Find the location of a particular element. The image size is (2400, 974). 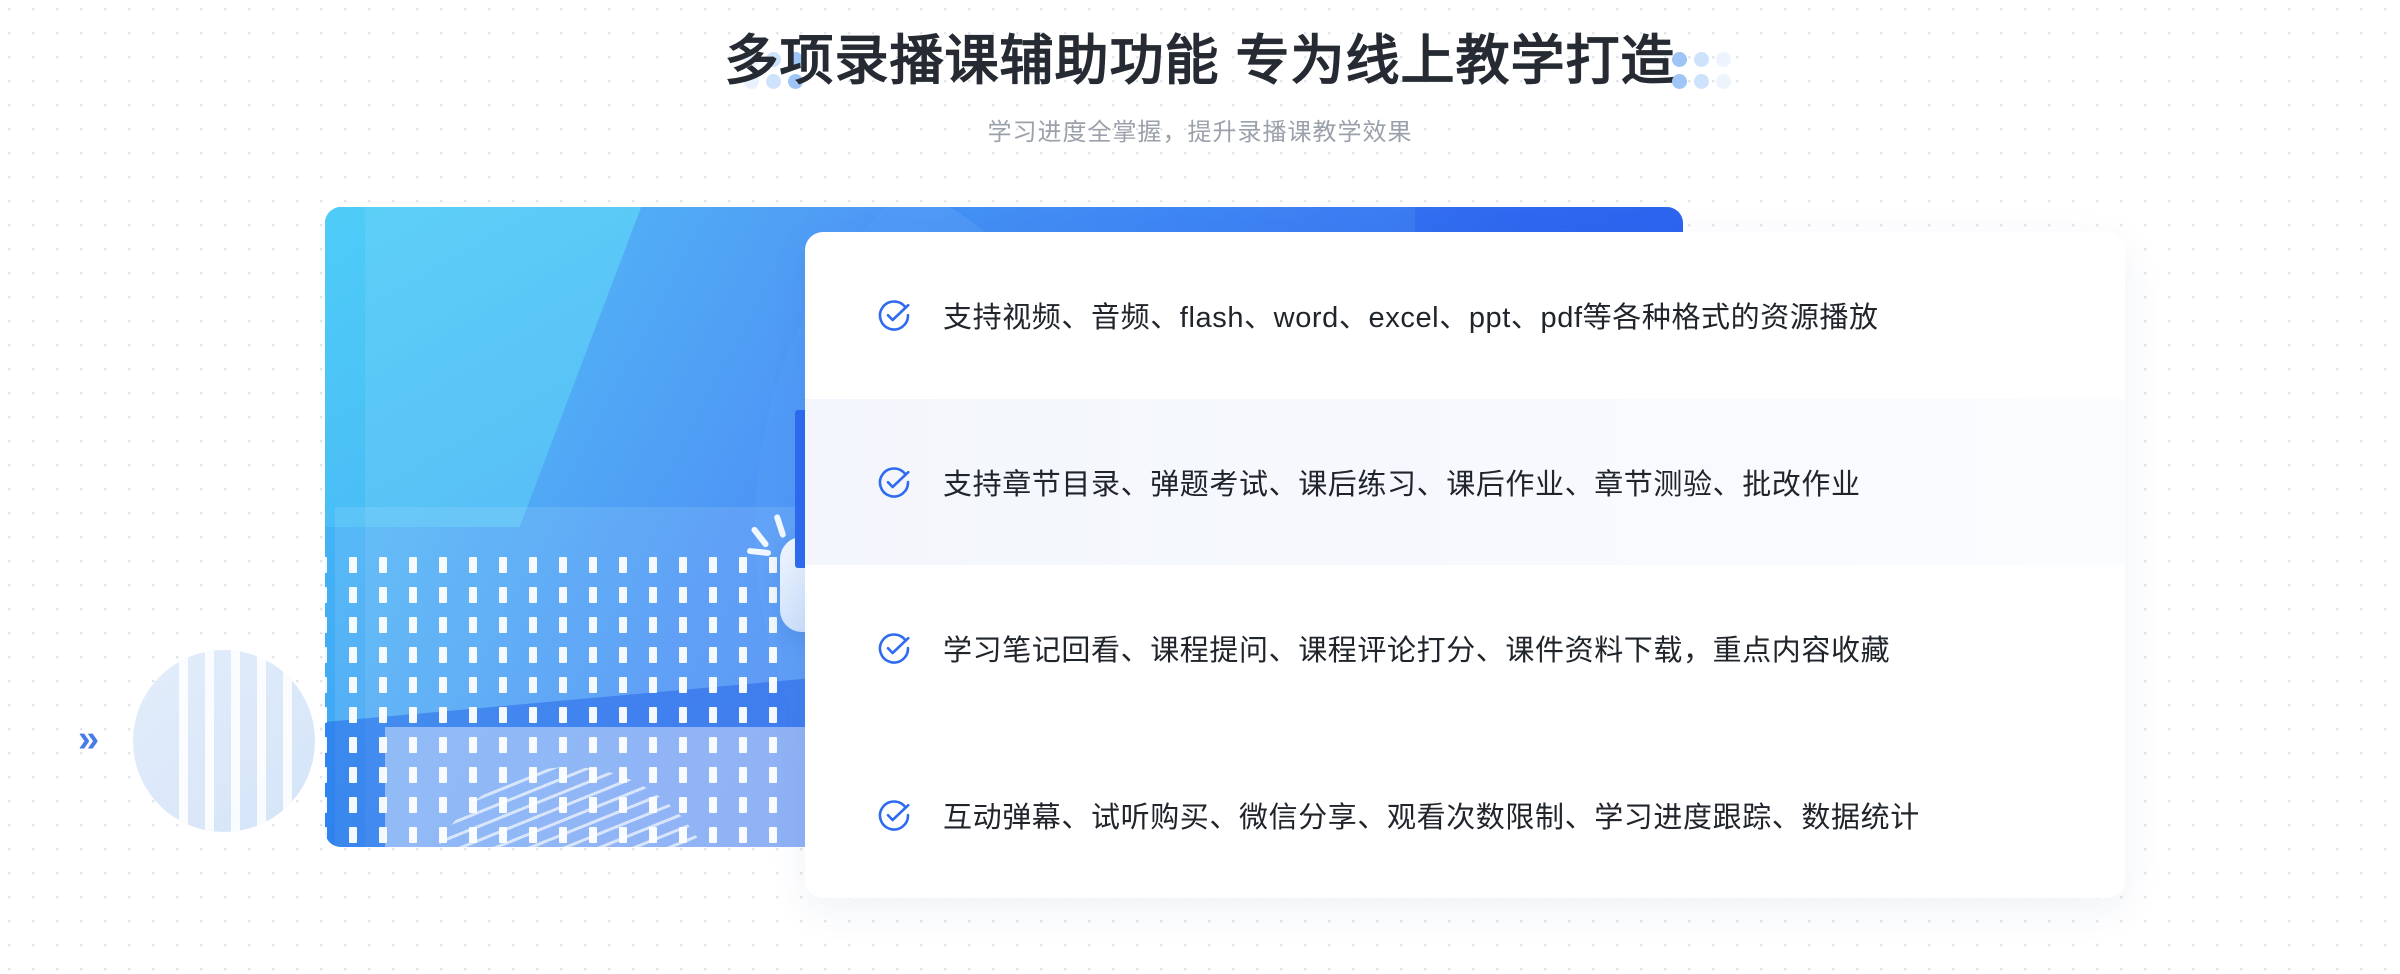

dot-grid-icon-right is located at coordinates (1701, 69).